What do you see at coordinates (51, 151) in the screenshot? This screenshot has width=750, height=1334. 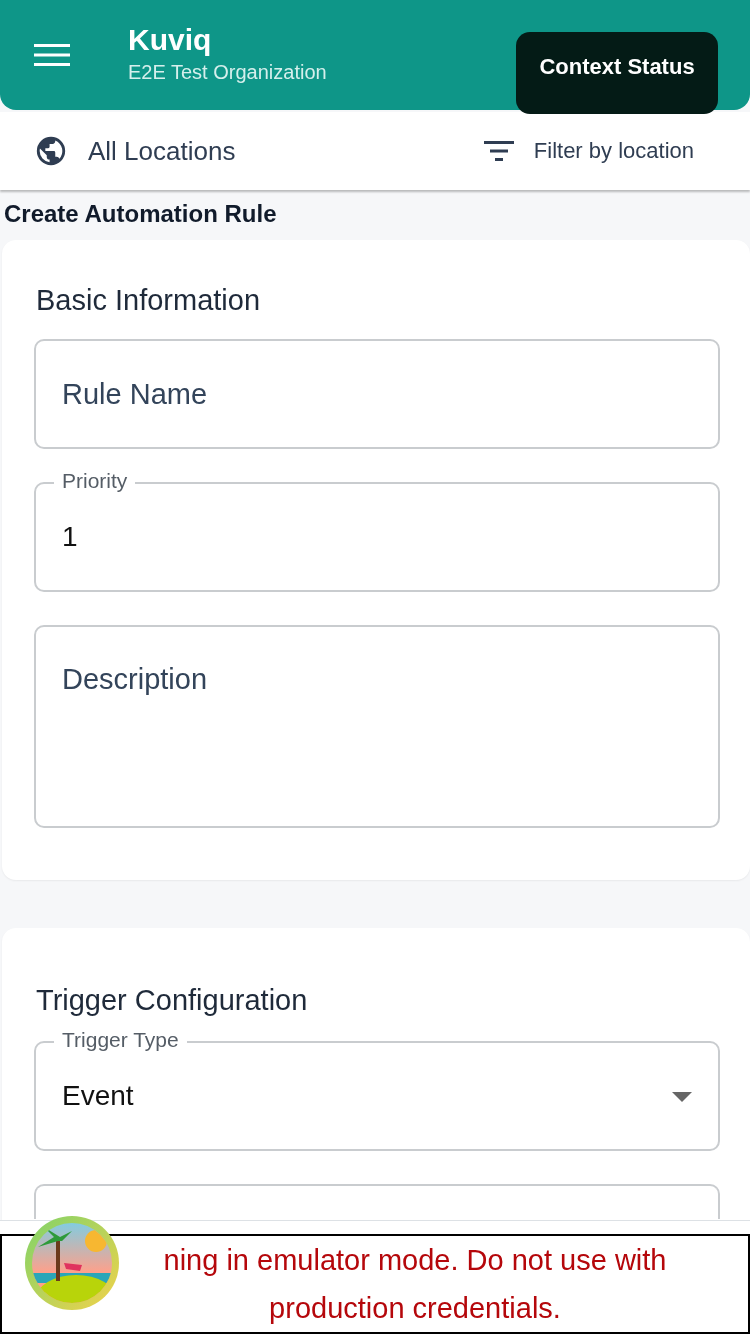 I see `globe-icon` at bounding box center [51, 151].